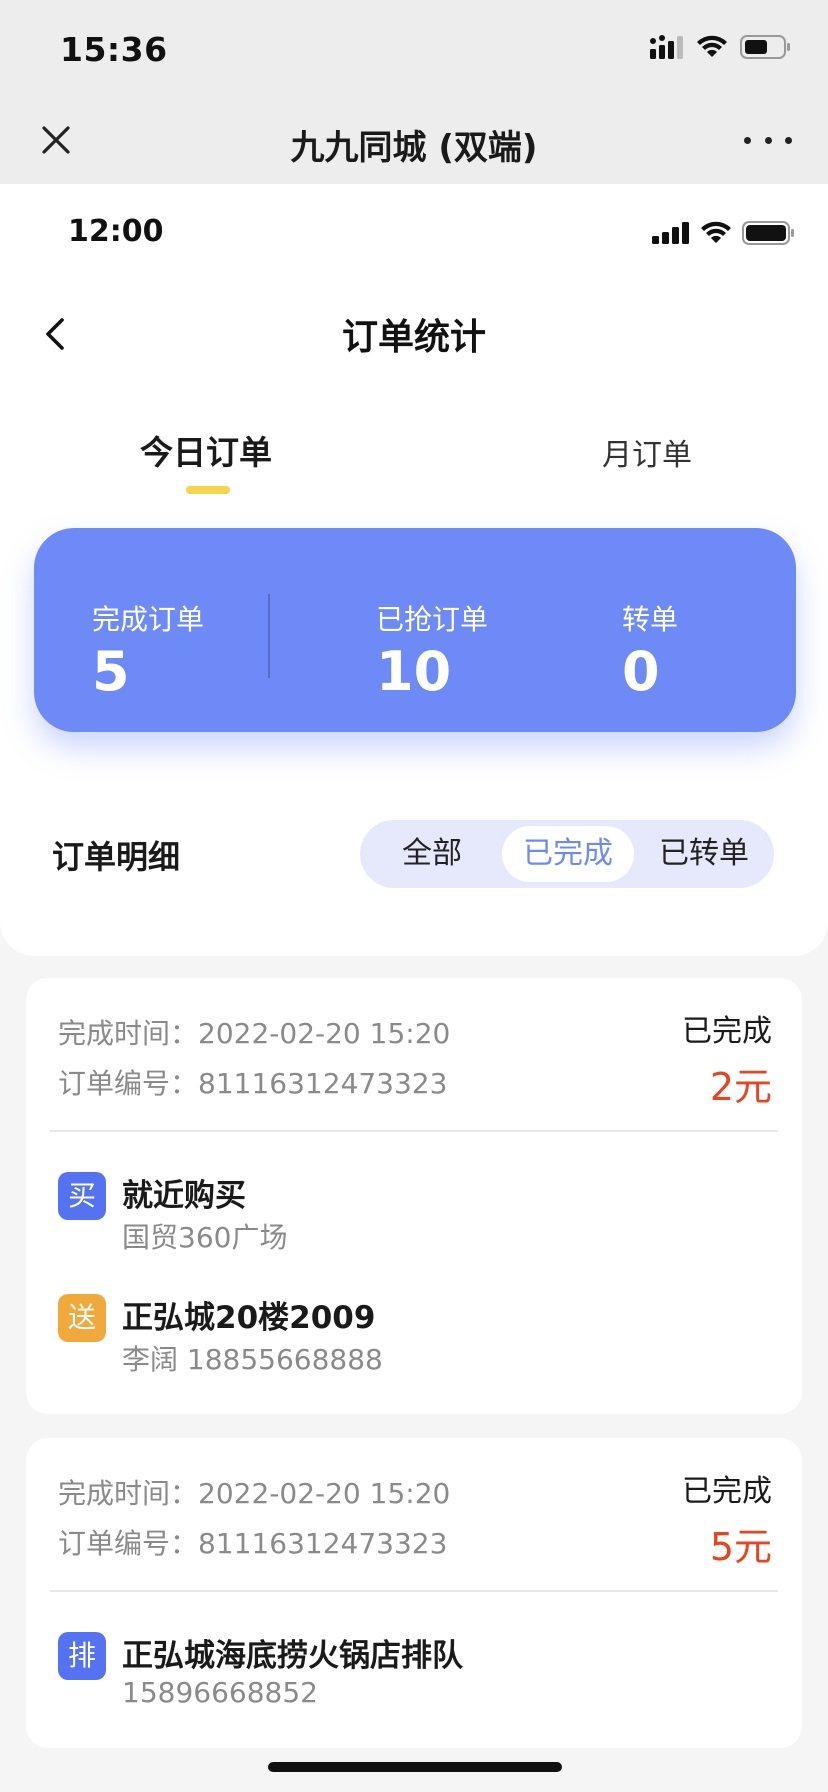 This screenshot has height=1792, width=828. Describe the element at coordinates (432, 619) in the screenshot. I see `stat-grabbed-label: 已抢订单` at that location.